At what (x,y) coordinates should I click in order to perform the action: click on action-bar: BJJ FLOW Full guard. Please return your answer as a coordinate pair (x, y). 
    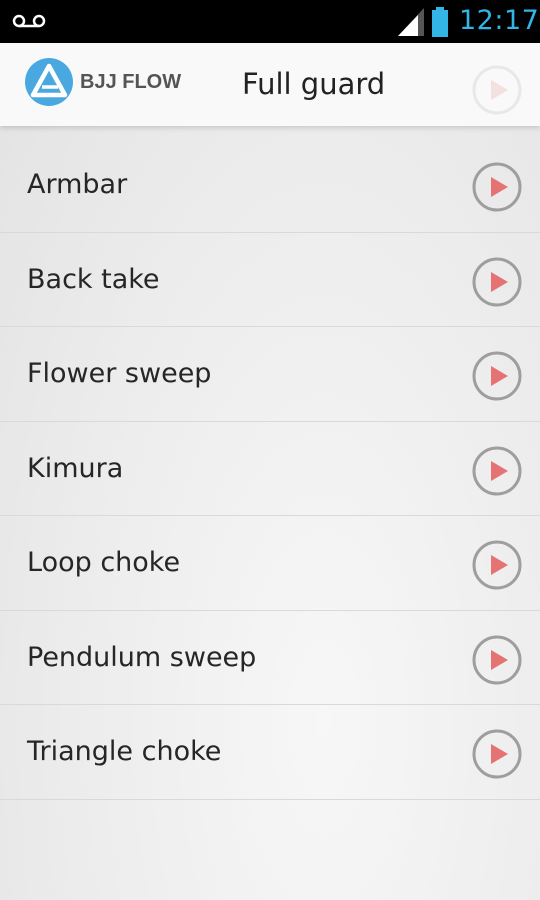
    Looking at the image, I should click on (270, 84).